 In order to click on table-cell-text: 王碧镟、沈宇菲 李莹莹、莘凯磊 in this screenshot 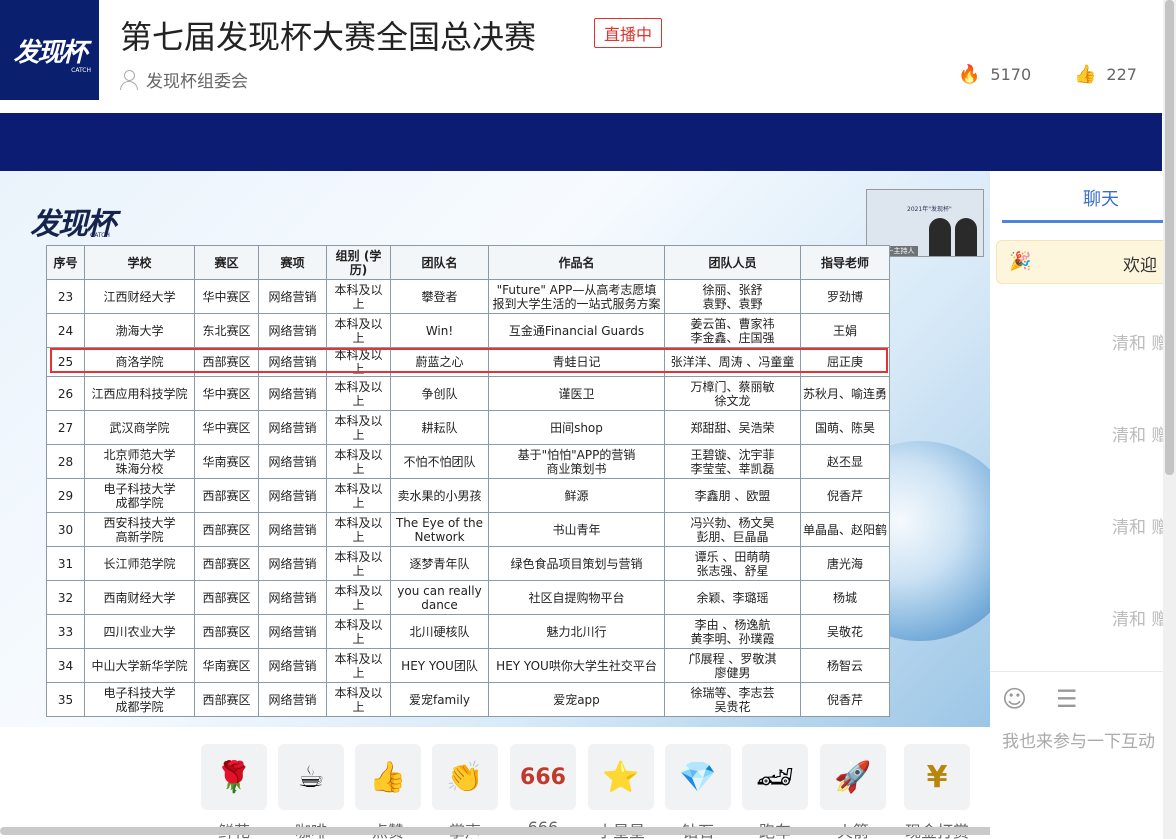, I will do `click(732, 461)`.